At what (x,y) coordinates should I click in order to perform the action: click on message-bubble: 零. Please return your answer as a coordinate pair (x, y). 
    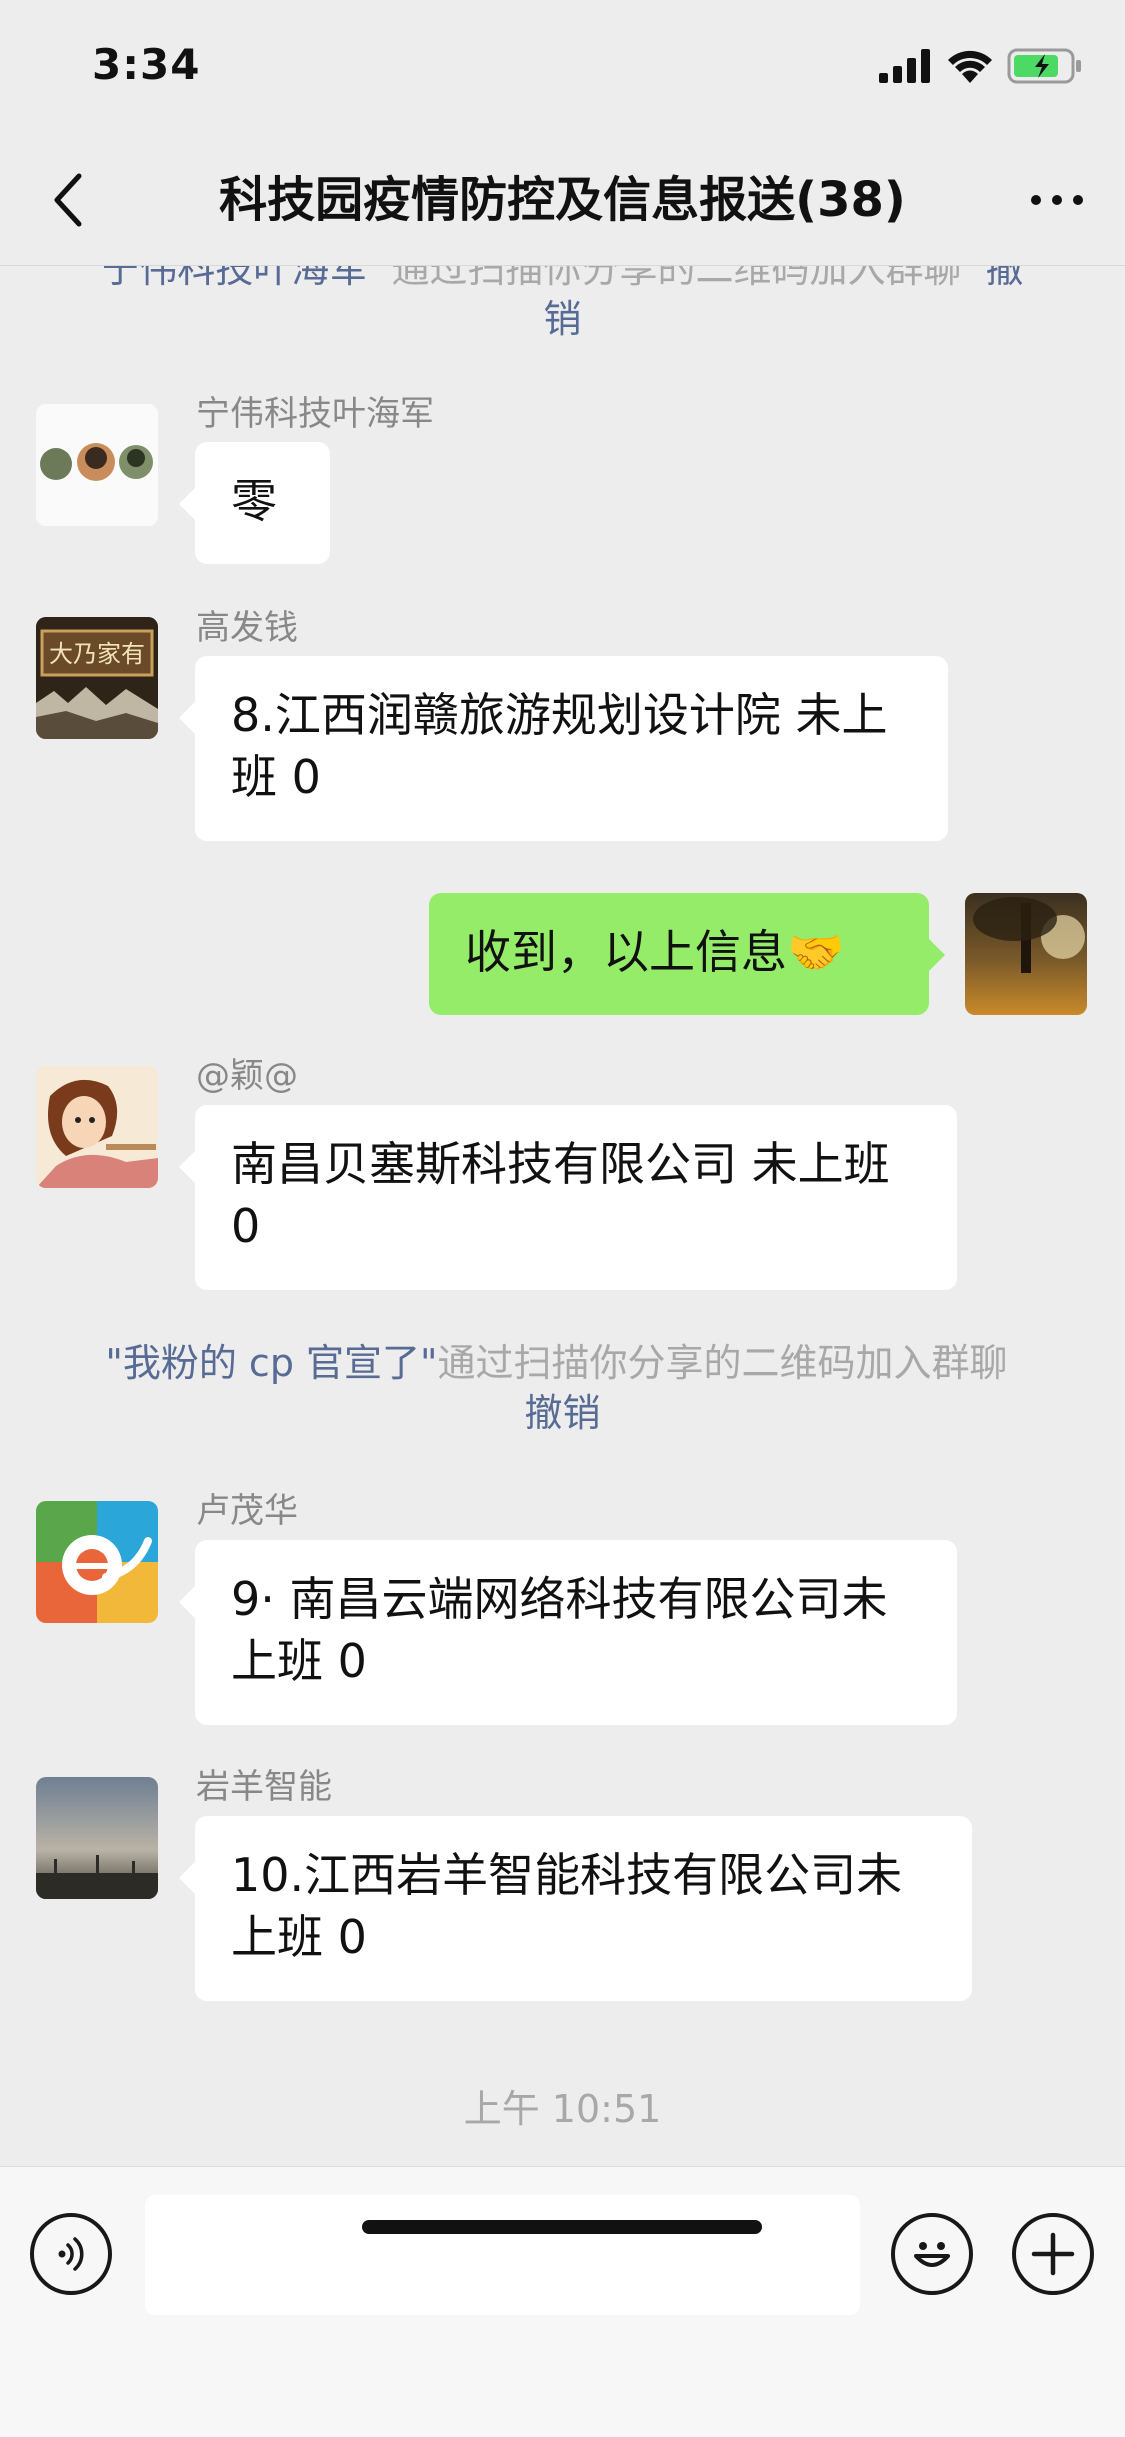
    Looking at the image, I should click on (254, 503).